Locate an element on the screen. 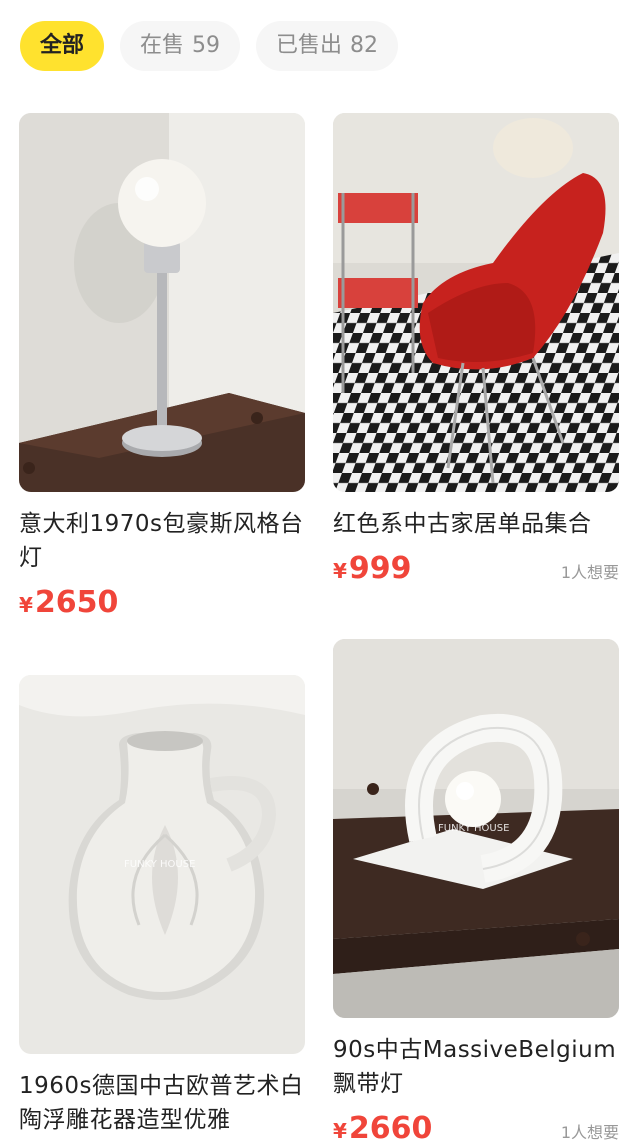  tab-all-label: 全部 is located at coordinates (62, 45).